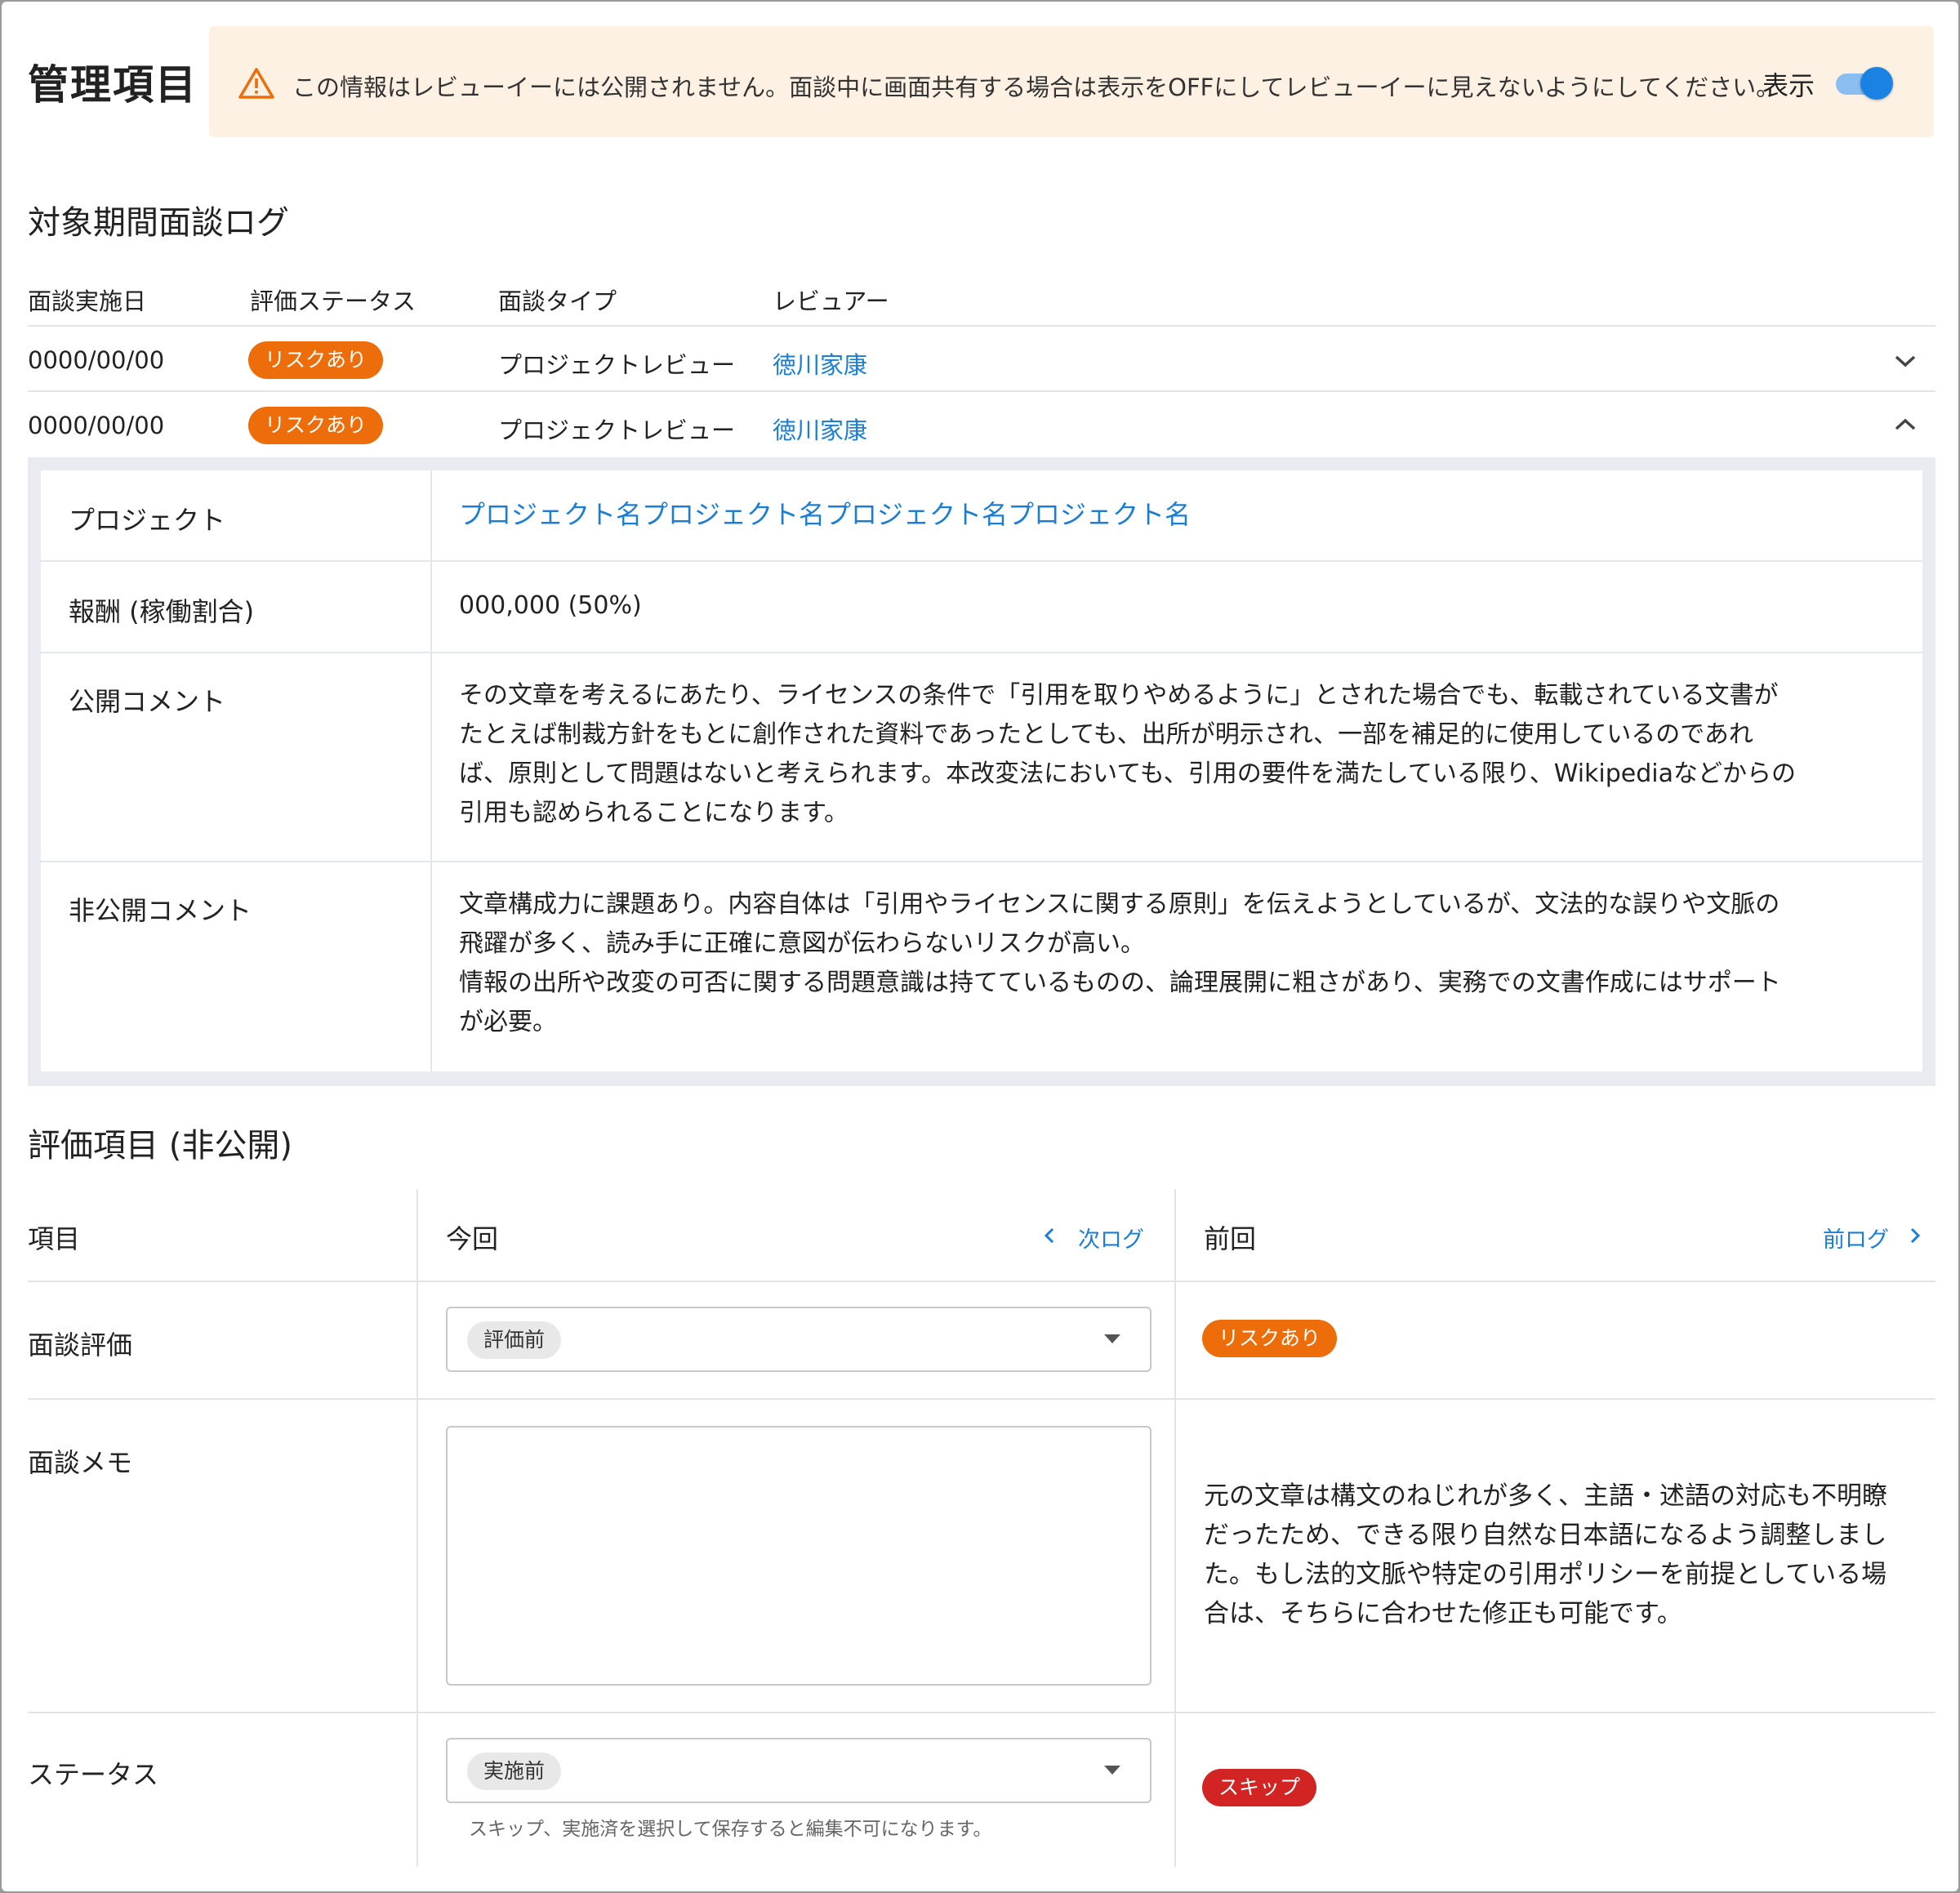  Describe the element at coordinates (160, 1146) in the screenshot. I see `evaluation-section-title: 評価項目 (非公開)` at that location.